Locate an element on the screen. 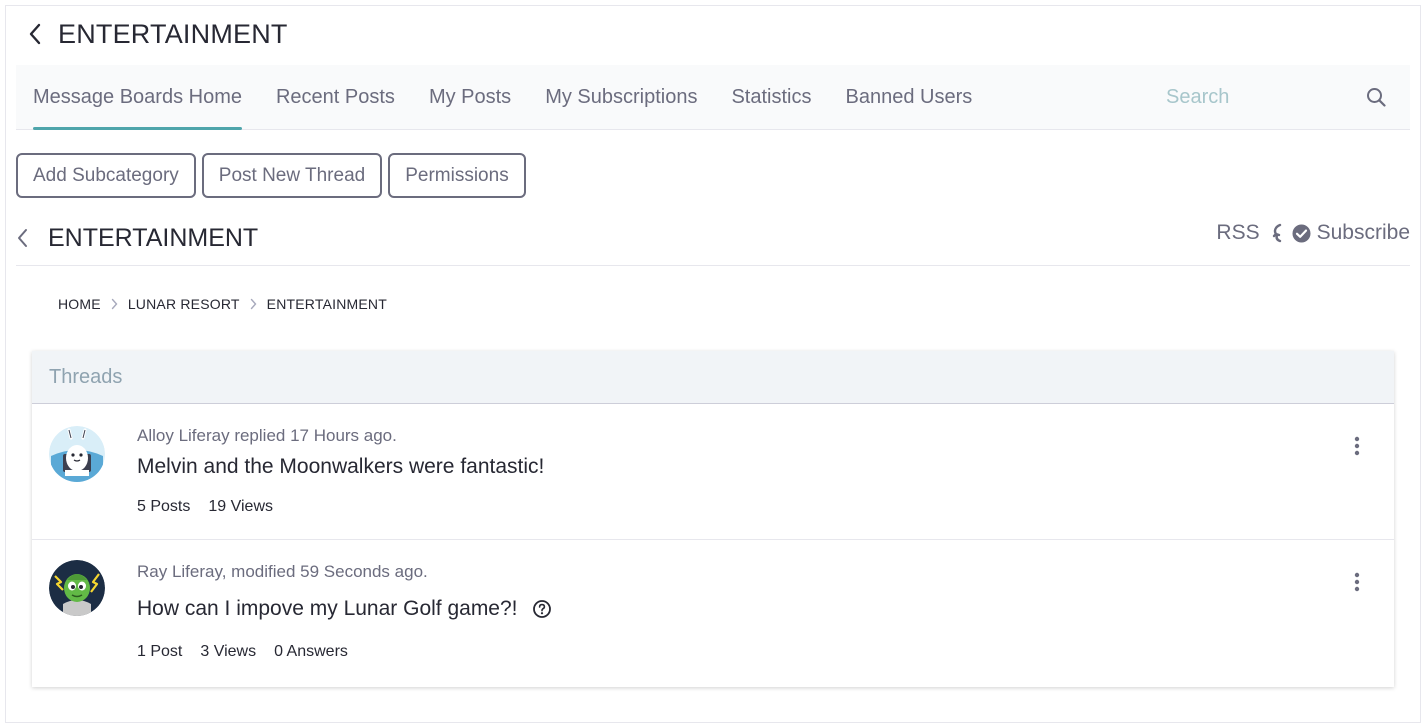 This screenshot has height=728, width=1426. subscribe-label: Subscribe is located at coordinates (1363, 232).